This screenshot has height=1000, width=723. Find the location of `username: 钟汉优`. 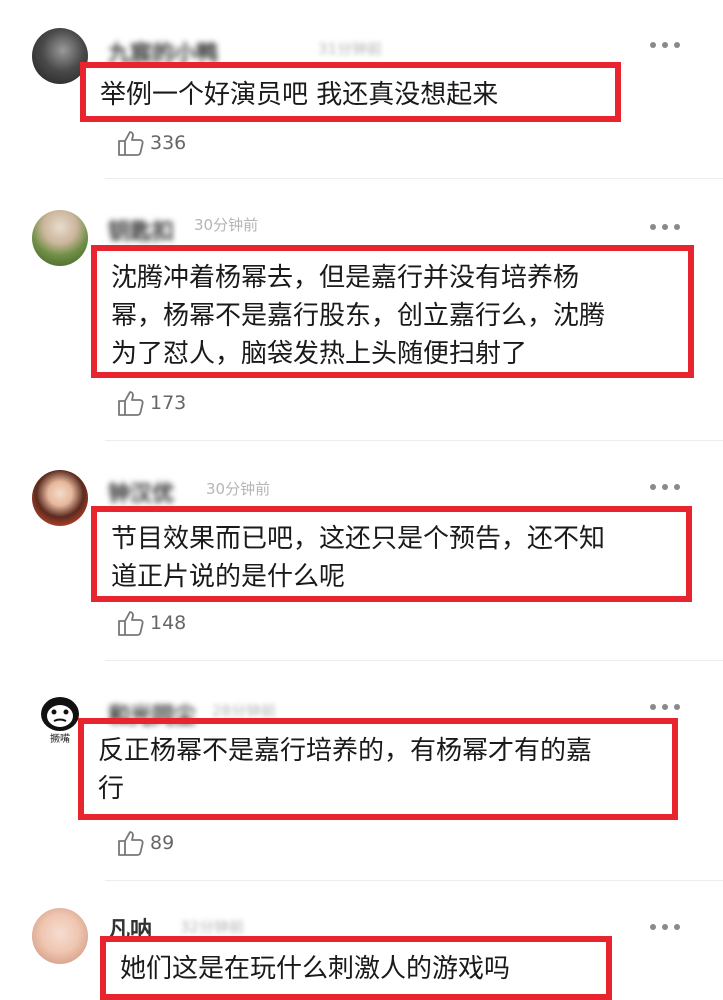

username: 钟汉优 is located at coordinates (141, 492).